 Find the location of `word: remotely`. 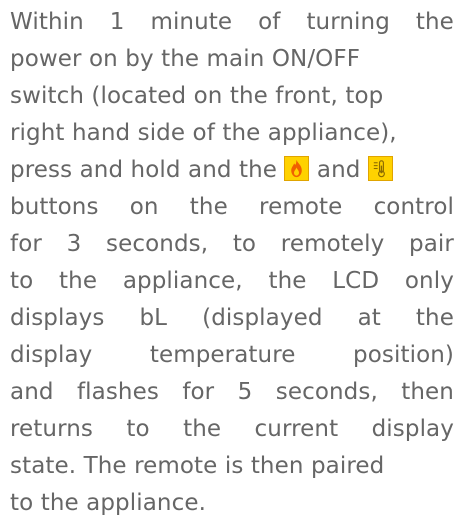

word: remotely is located at coordinates (332, 244).